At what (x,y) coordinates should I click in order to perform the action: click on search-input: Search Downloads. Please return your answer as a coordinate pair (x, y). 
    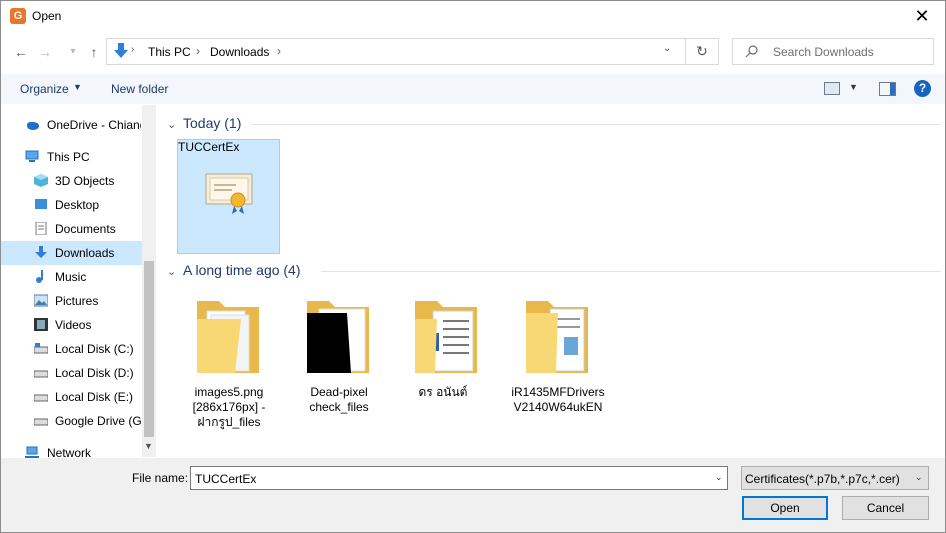
    Looking at the image, I should click on (833, 51).